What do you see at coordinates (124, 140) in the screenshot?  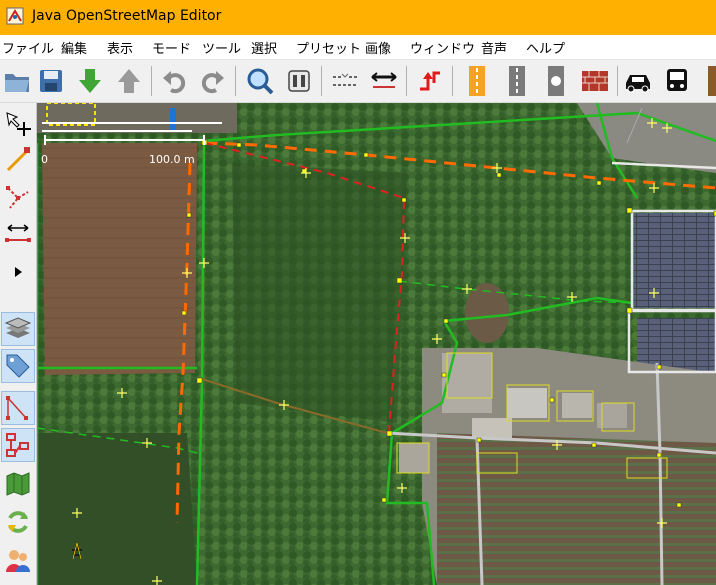 I see `scale-bar` at bounding box center [124, 140].